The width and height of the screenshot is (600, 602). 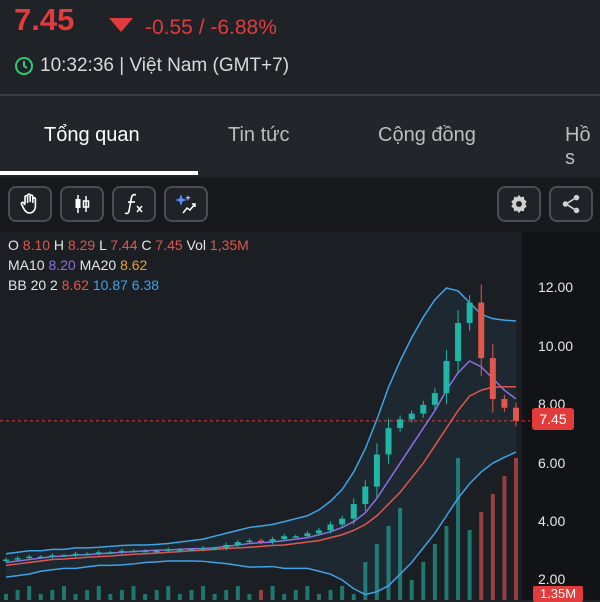 What do you see at coordinates (169, 245) in the screenshot?
I see `legend-close-value: 7.45` at bounding box center [169, 245].